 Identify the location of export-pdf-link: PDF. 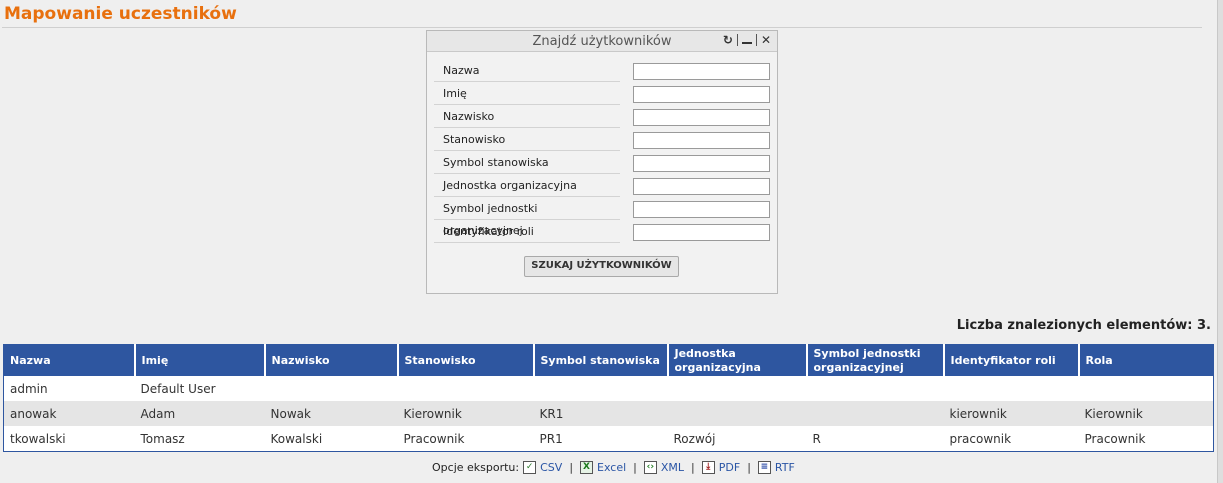
(729, 467).